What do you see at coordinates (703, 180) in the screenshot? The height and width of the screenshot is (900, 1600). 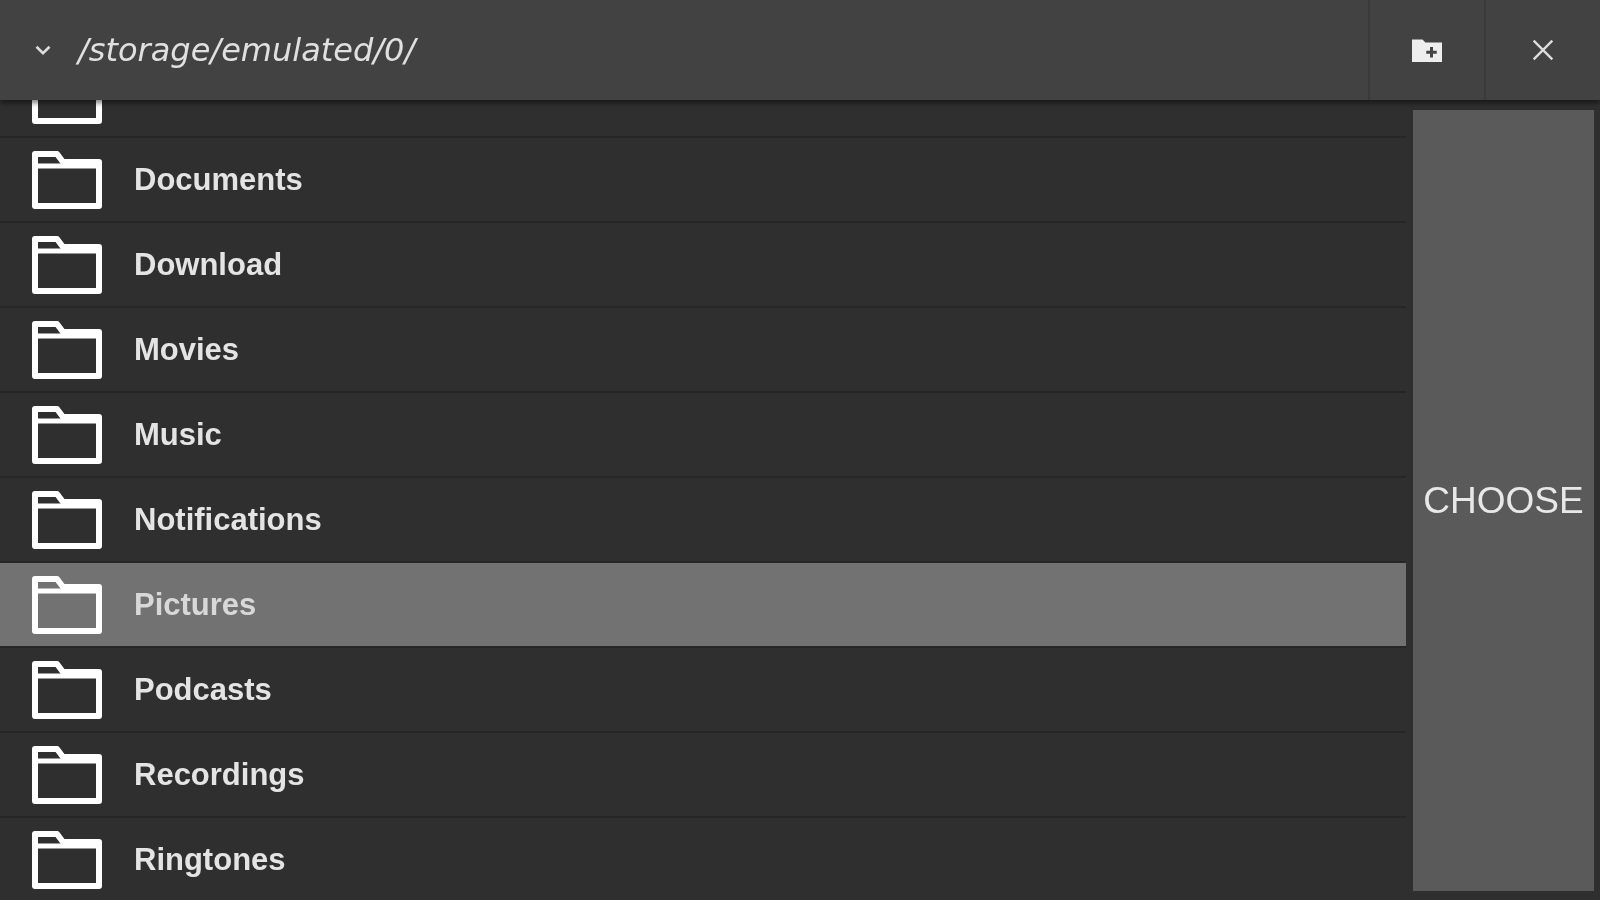 I see `folder-row: Documents` at bounding box center [703, 180].